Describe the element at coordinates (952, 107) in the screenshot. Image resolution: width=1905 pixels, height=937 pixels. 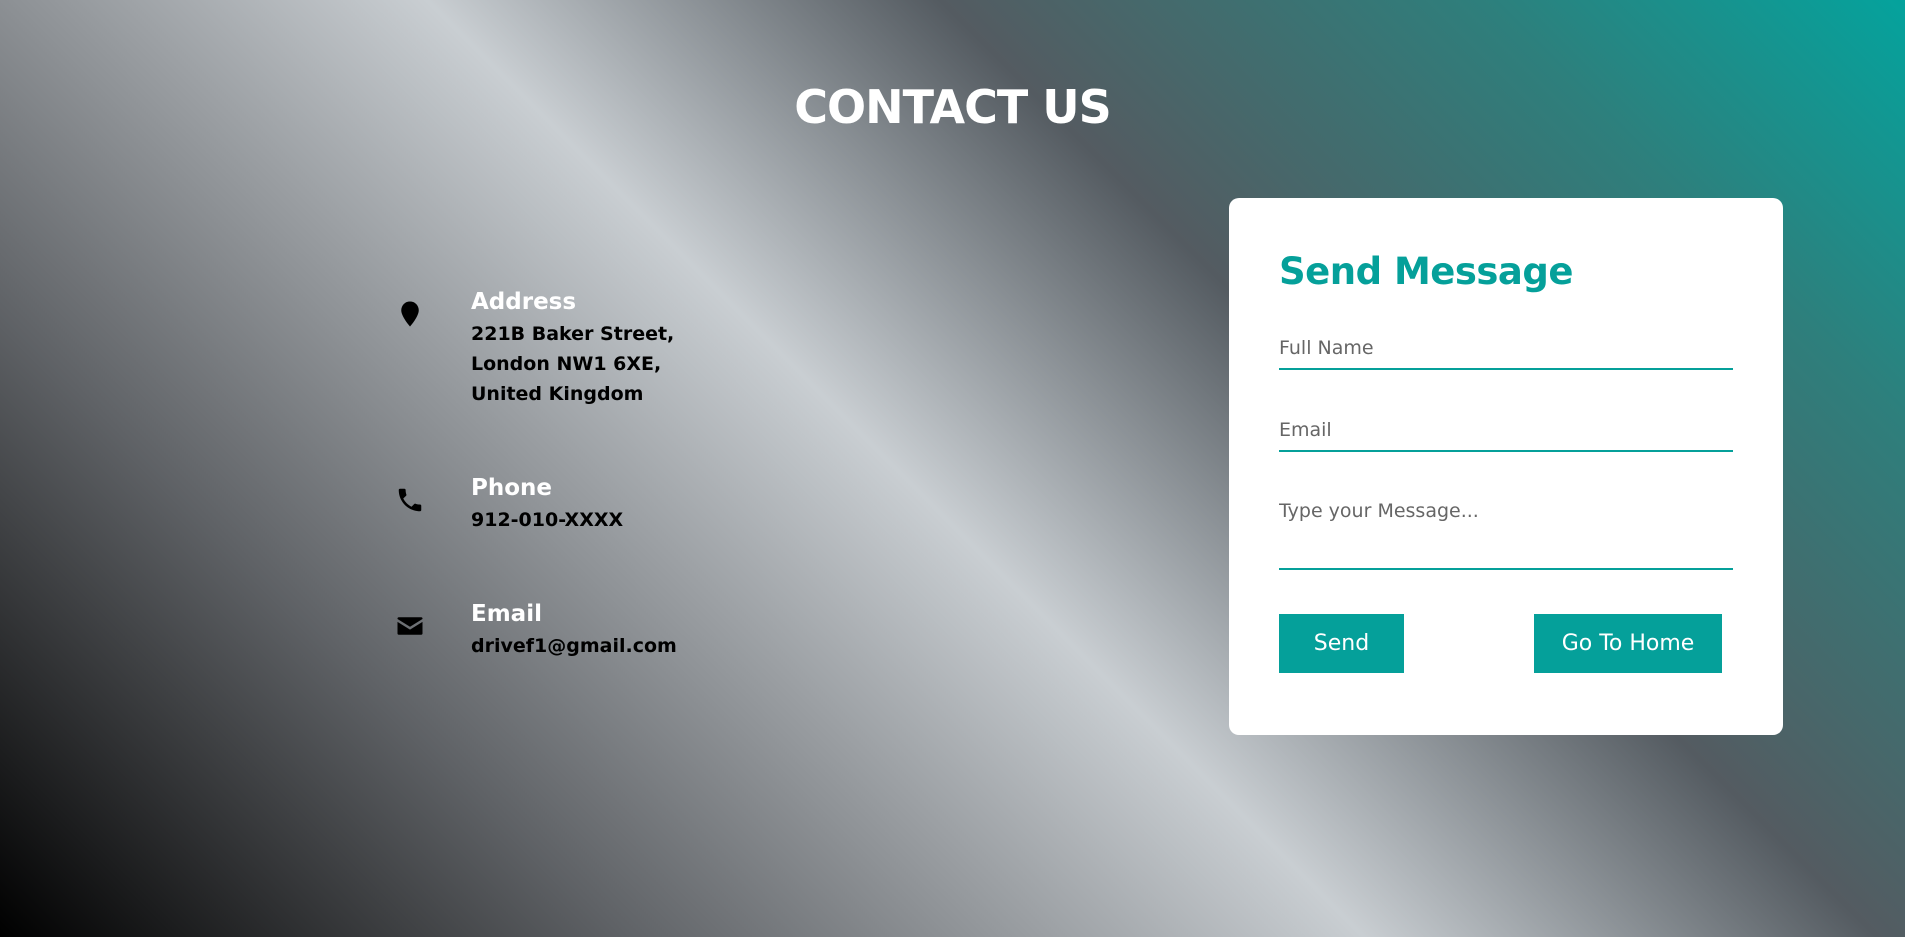
I see `page-title: CONTACT US` at that location.